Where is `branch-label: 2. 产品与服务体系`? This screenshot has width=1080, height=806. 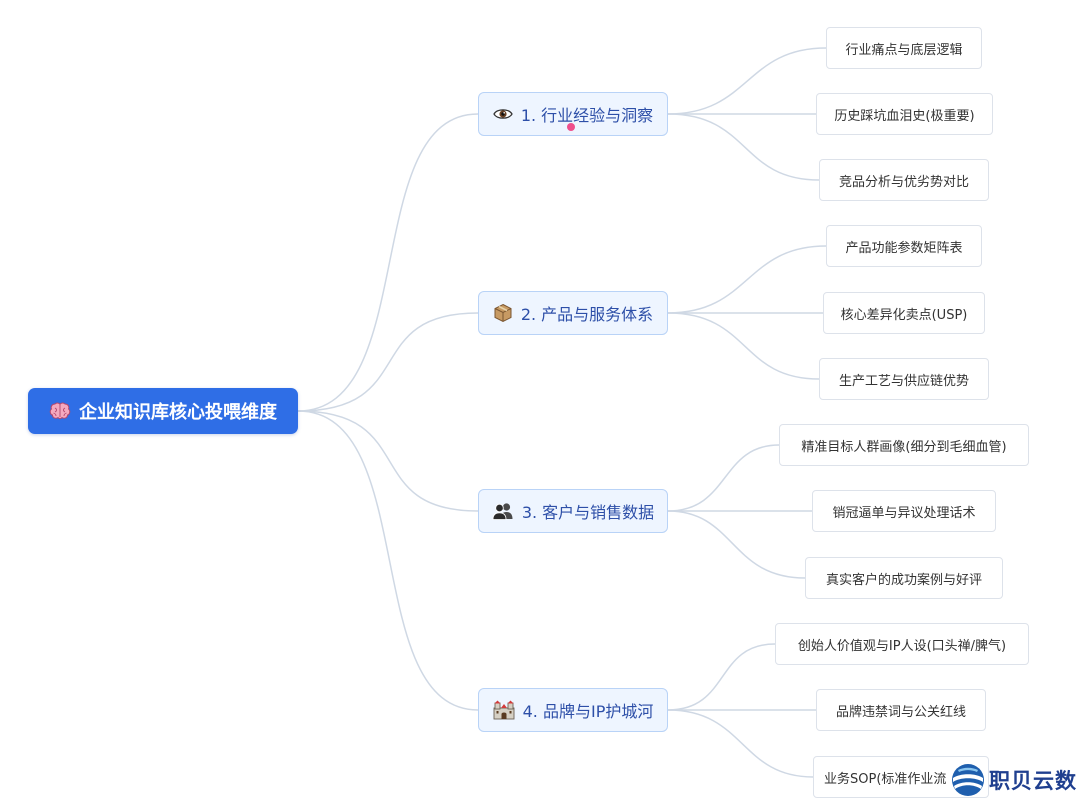
branch-label: 2. 产品与服务体系 is located at coordinates (587, 314).